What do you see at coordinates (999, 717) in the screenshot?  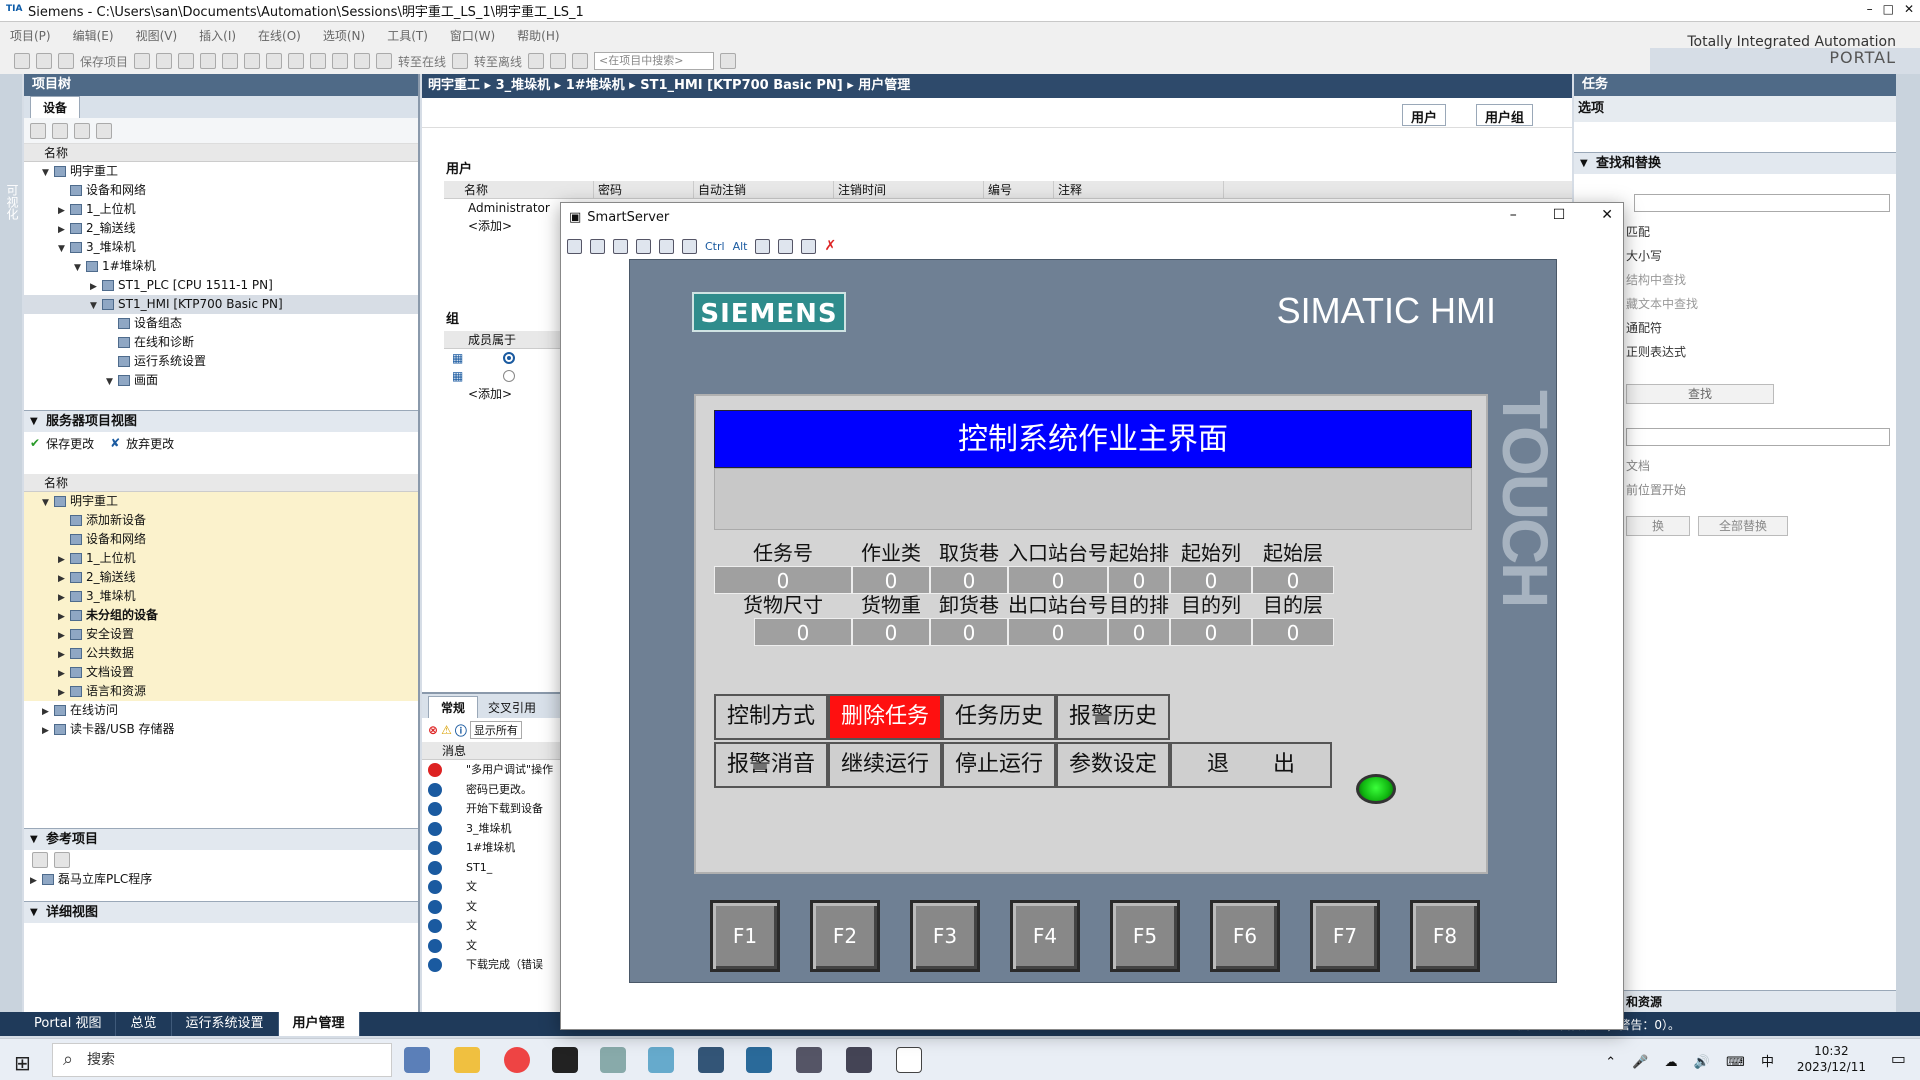 I see `hmi-button-row1-3: 任务历史` at bounding box center [999, 717].